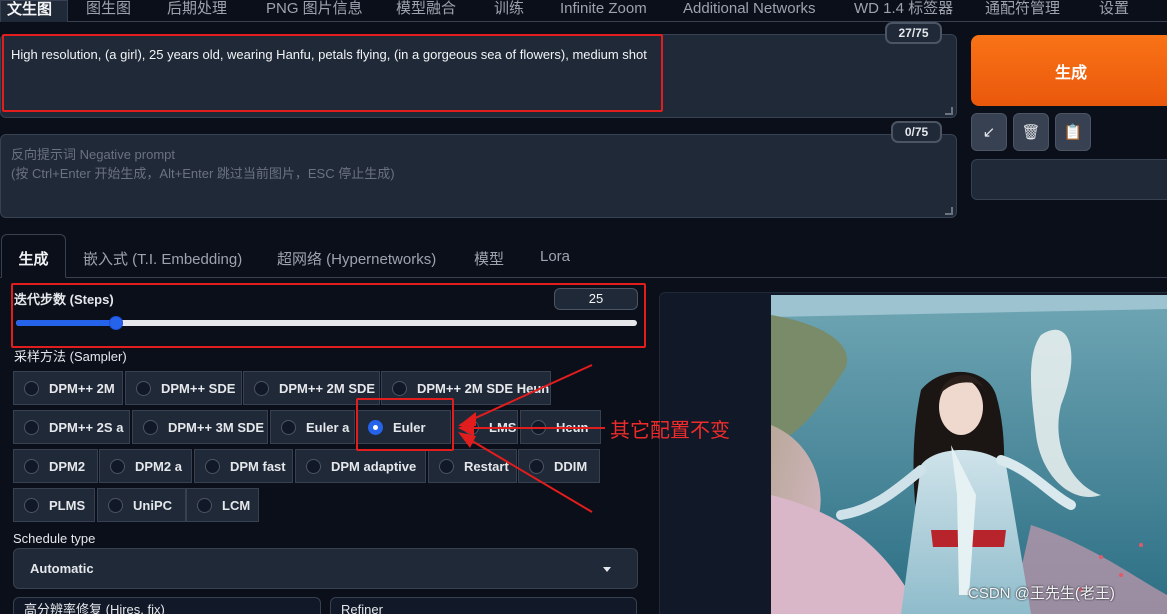 The image size is (1167, 614). Describe the element at coordinates (531, 438) in the screenshot. I see `annotation-arrows` at that location.